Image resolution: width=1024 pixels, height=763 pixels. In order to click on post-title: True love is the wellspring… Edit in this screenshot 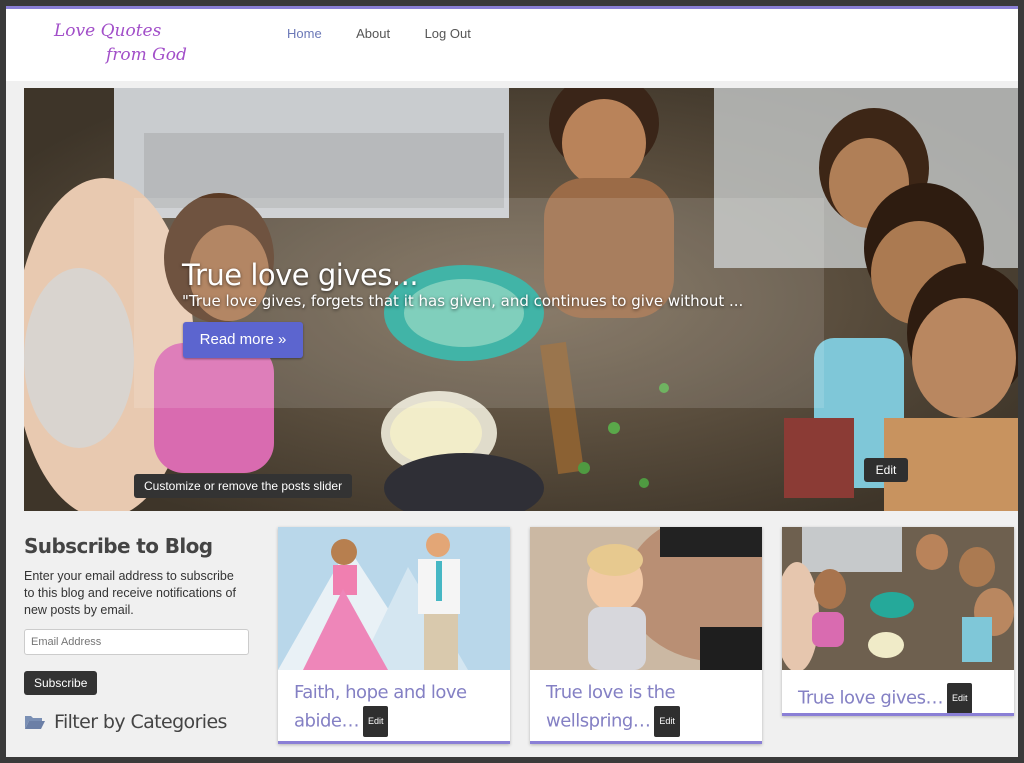, I will do `click(648, 708)`.